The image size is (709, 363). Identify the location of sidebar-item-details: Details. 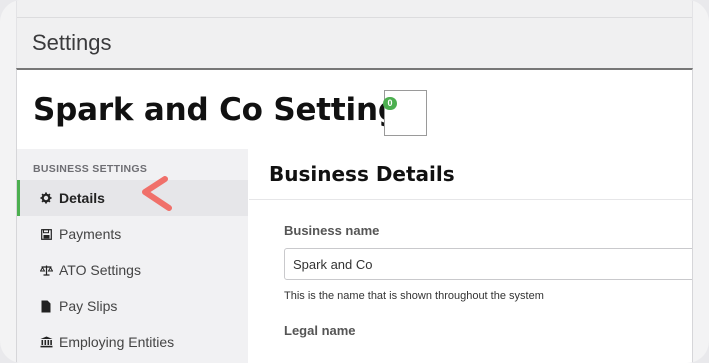
(132, 198).